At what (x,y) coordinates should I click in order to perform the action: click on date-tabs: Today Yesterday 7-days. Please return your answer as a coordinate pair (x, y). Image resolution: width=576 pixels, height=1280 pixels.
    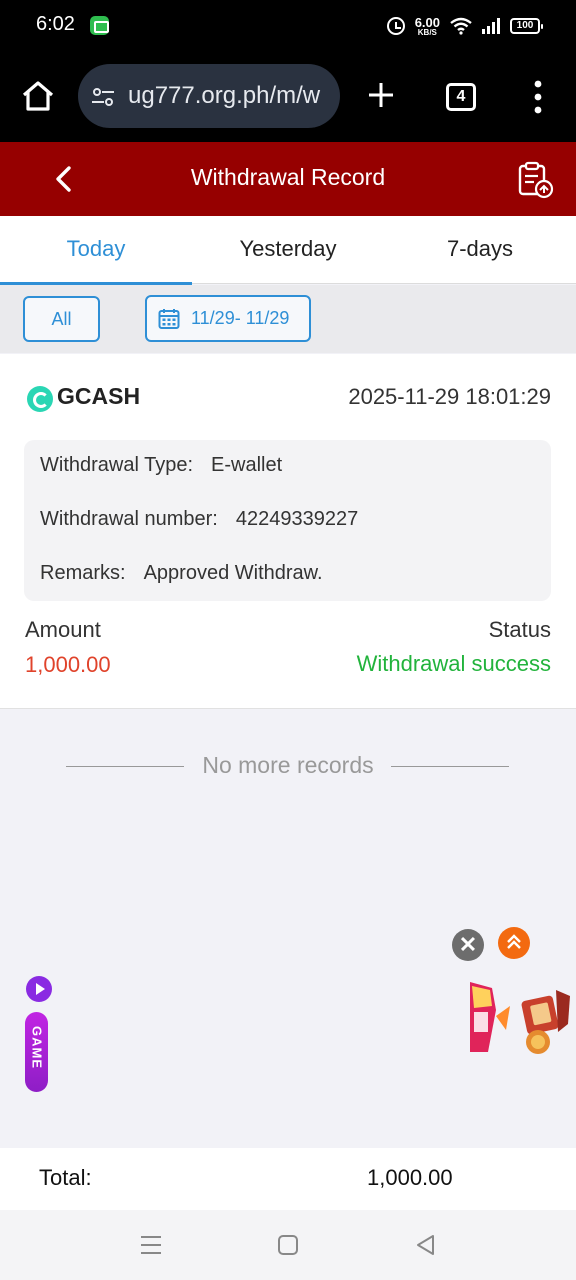
    Looking at the image, I should click on (288, 250).